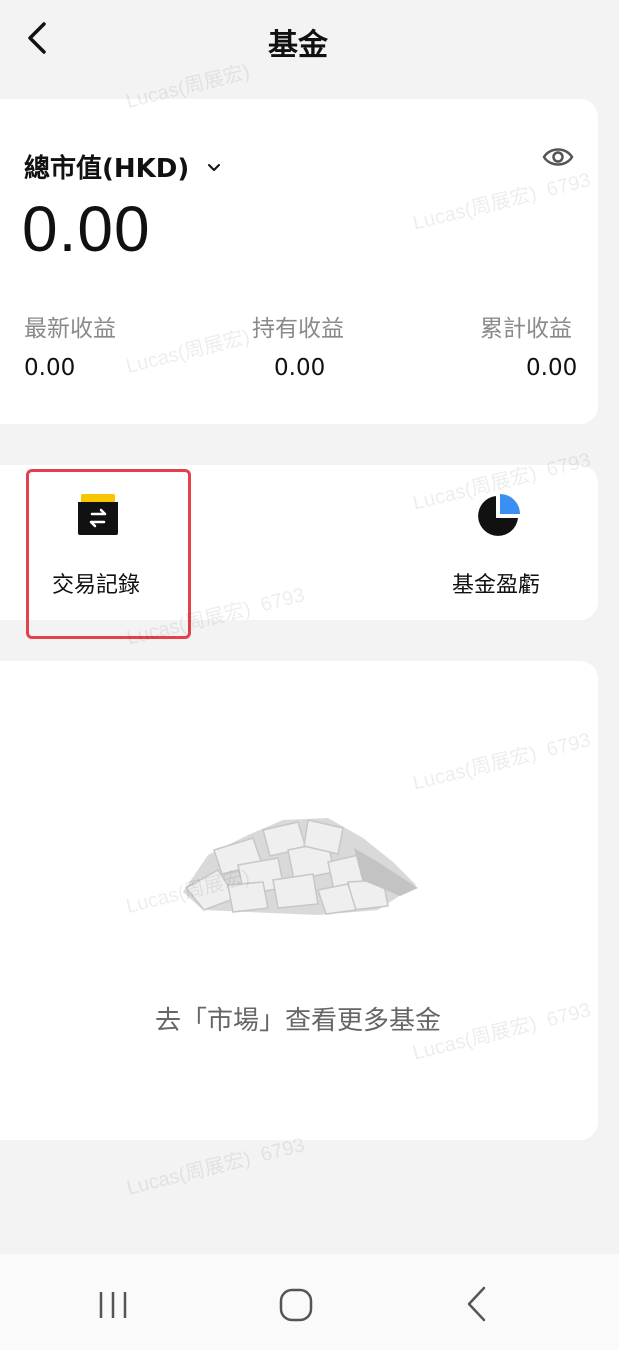  What do you see at coordinates (552, 368) in the screenshot?
I see `cumulative-earnings-value: 0.00` at bounding box center [552, 368].